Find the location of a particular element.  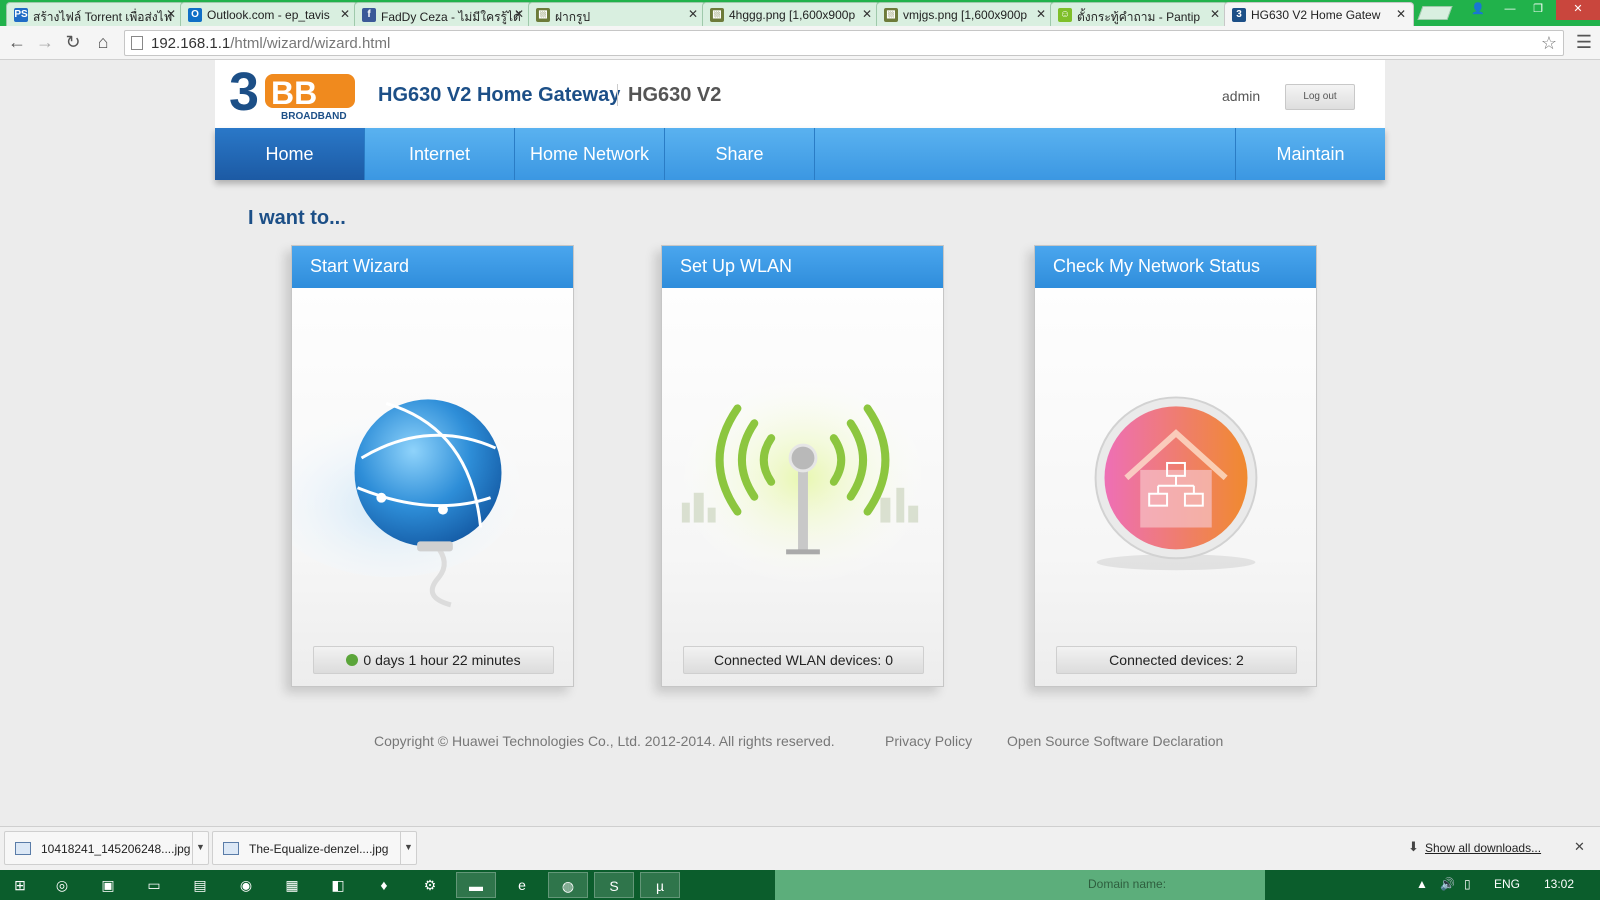

app-icon: ◧ is located at coordinates (338, 885).